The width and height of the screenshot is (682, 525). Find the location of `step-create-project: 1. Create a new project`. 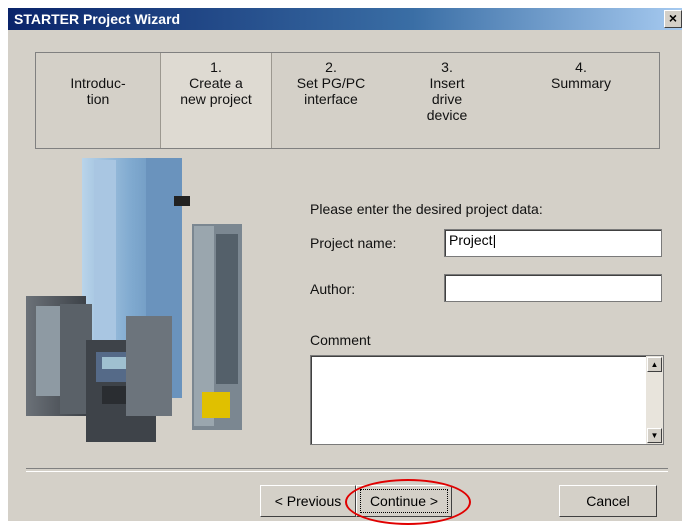

step-create-project: 1. Create a new project is located at coordinates (216, 100).